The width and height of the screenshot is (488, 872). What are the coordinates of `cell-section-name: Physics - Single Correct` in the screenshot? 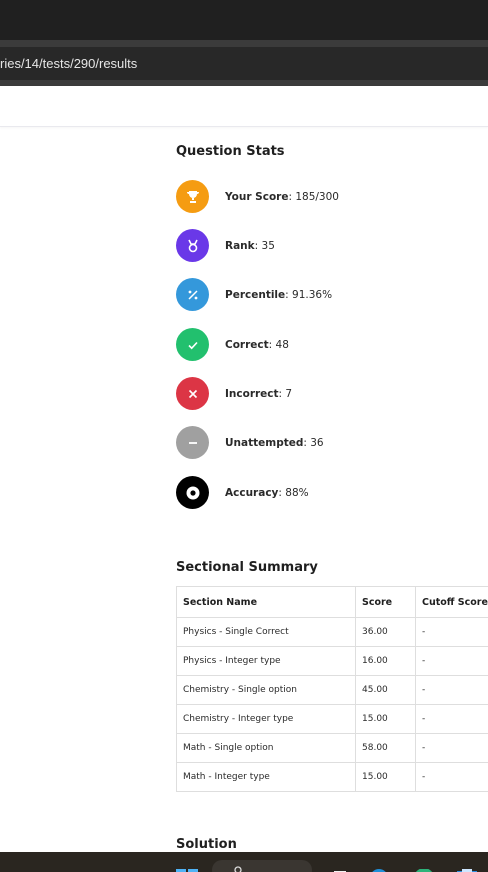 It's located at (266, 632).